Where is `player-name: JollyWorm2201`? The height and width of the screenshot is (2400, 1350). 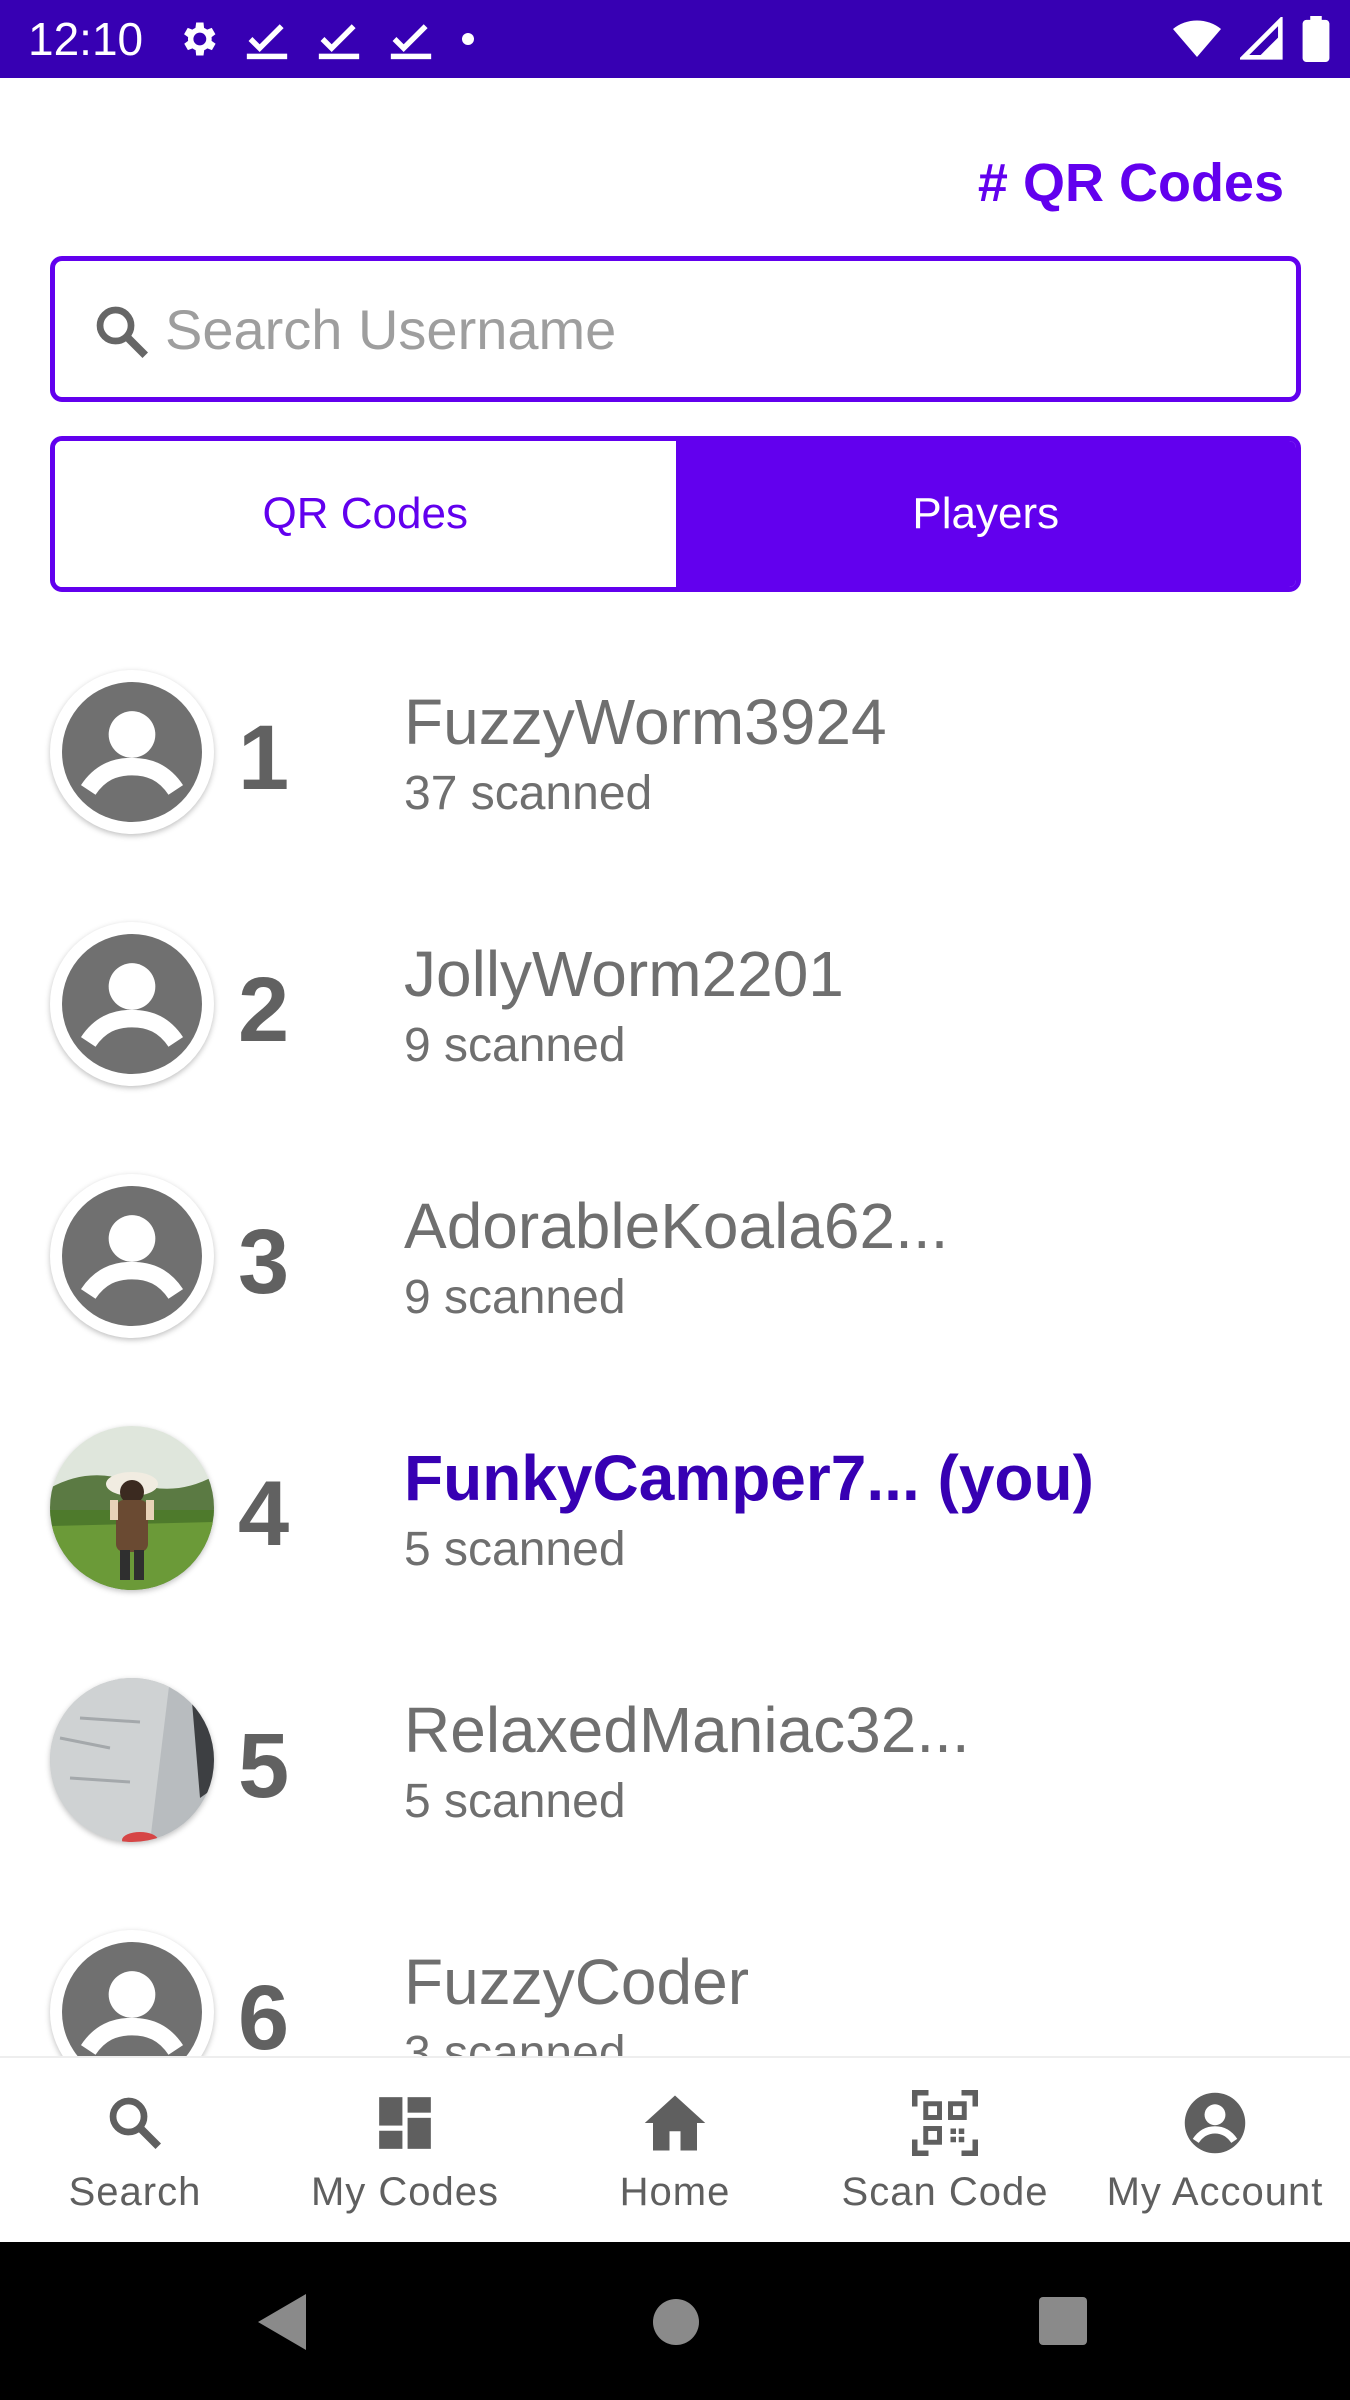 player-name: JollyWorm2201 is located at coordinates (624, 974).